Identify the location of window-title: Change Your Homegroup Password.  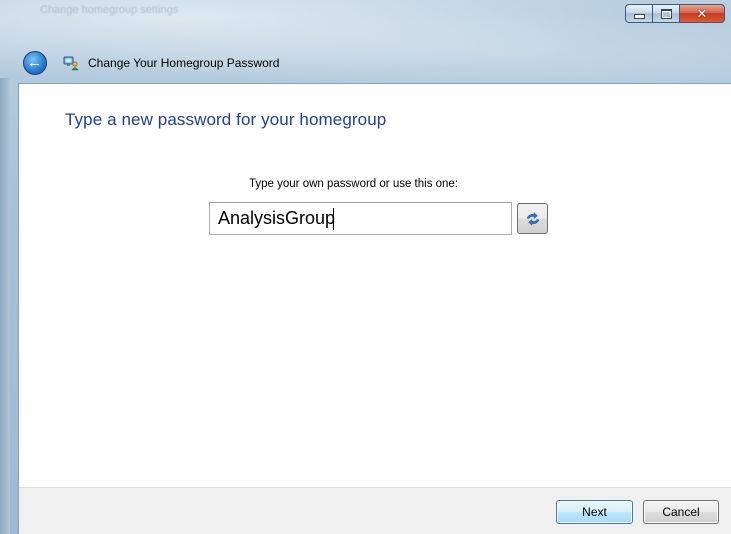
(184, 63).